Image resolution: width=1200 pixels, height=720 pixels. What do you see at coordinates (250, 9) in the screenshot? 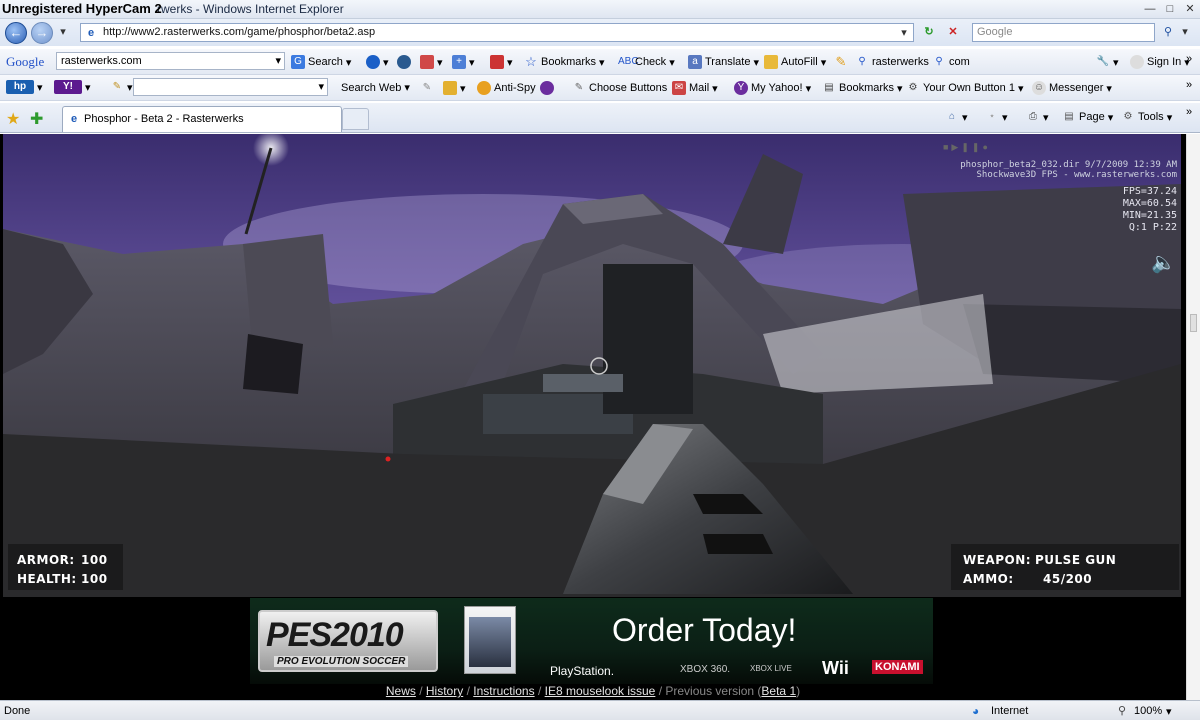
I see `window-title: rwerks - Windows Internet Explorer` at bounding box center [250, 9].